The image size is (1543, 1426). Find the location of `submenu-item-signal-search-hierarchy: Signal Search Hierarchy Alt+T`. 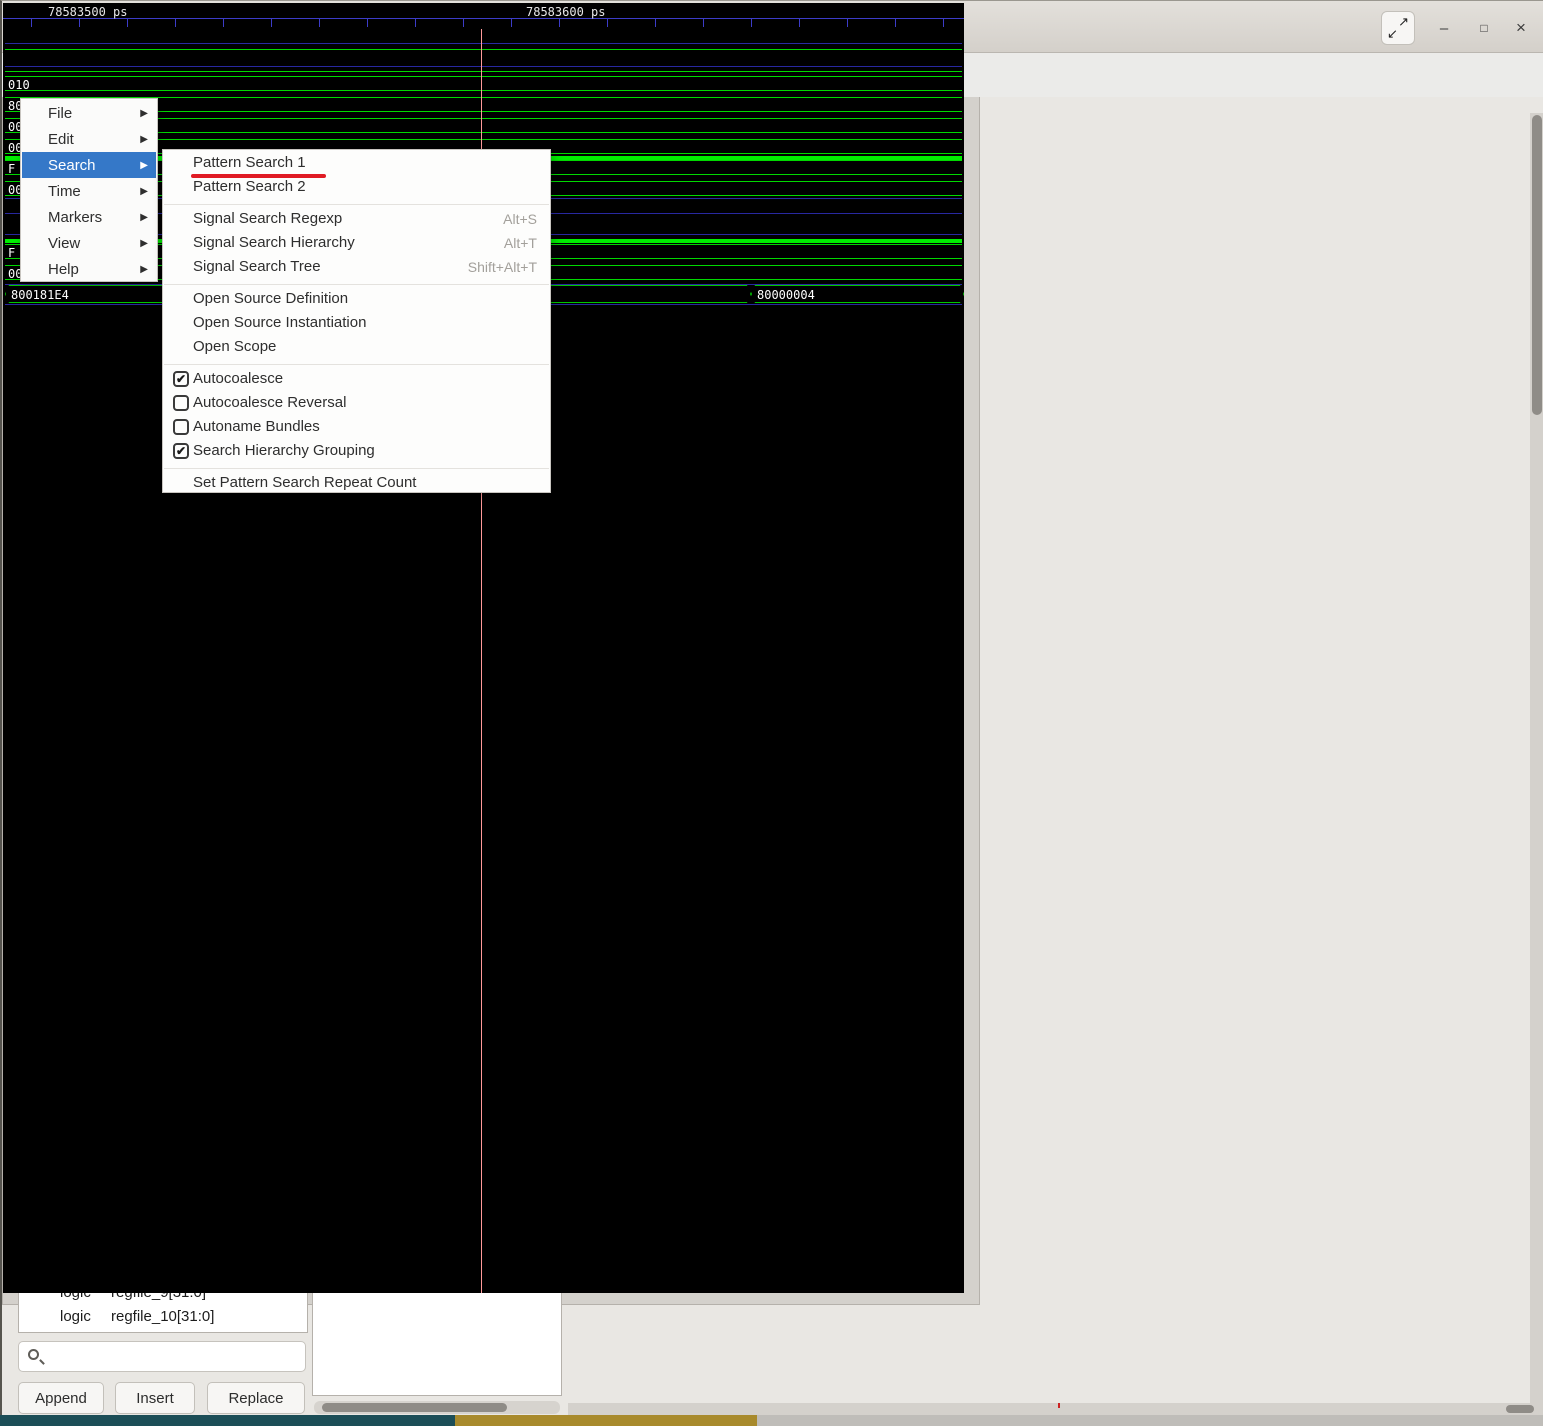

submenu-item-signal-search-hierarchy: Signal Search Hierarchy Alt+T is located at coordinates (356, 244).